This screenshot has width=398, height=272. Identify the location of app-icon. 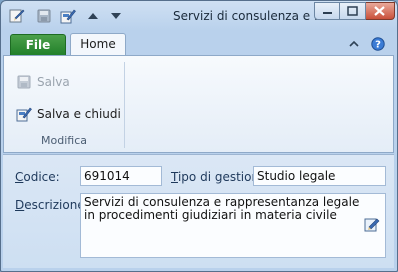
(17, 16).